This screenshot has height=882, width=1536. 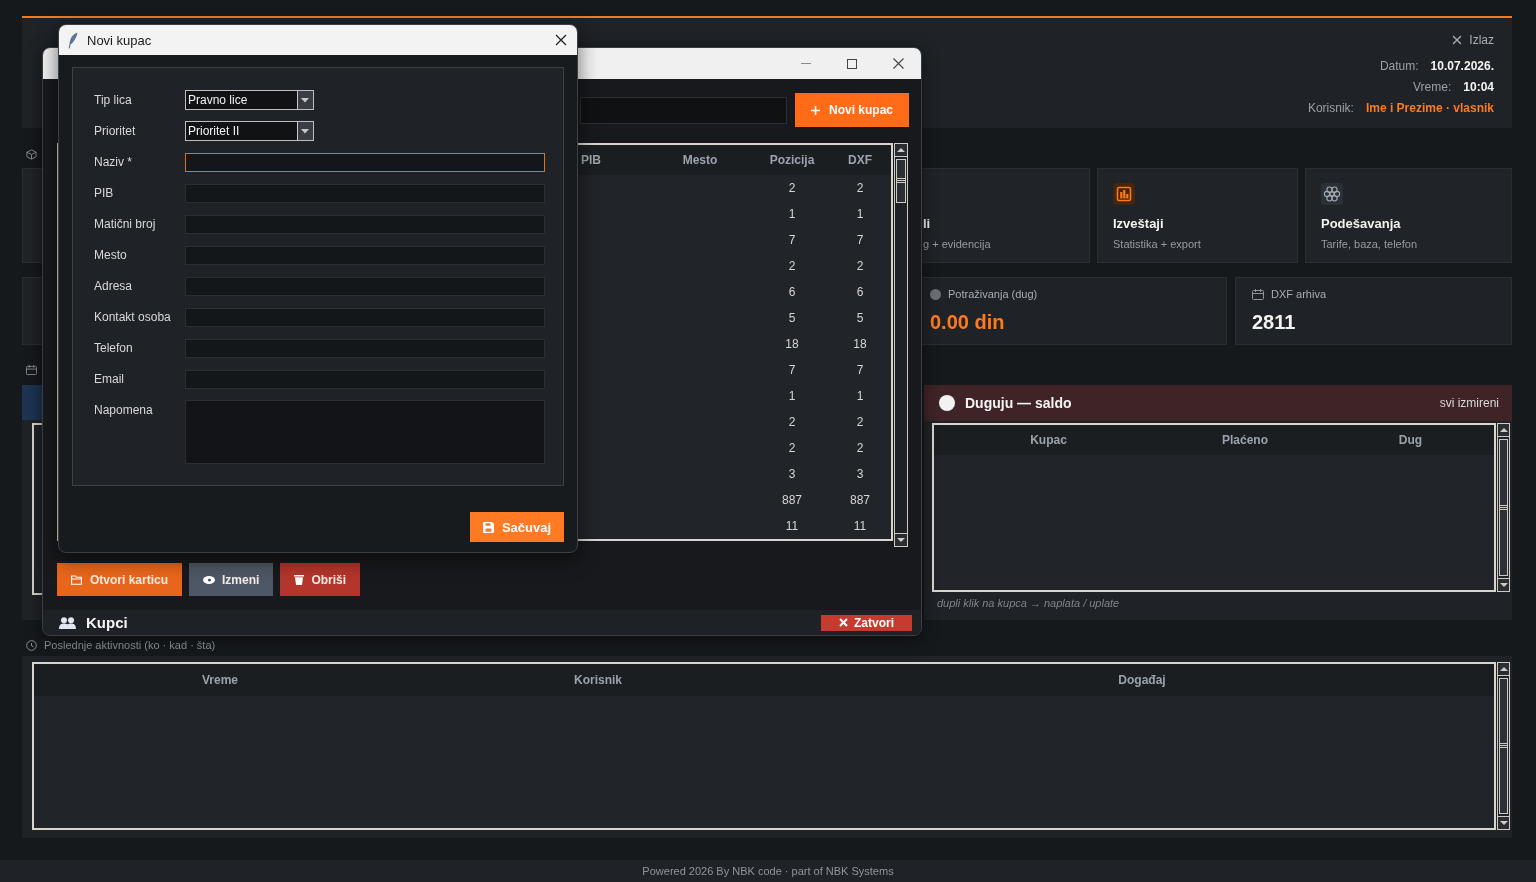 What do you see at coordinates (113, 348) in the screenshot?
I see `field-label: Telefon` at bounding box center [113, 348].